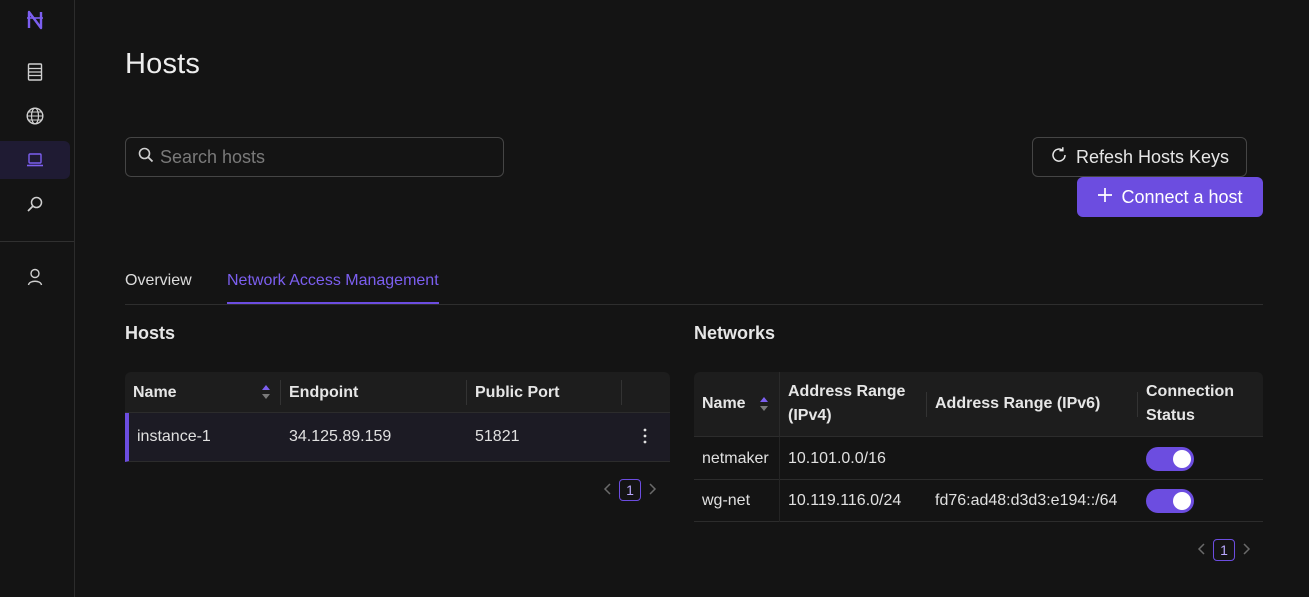  I want to click on server-icon, so click(35, 72).